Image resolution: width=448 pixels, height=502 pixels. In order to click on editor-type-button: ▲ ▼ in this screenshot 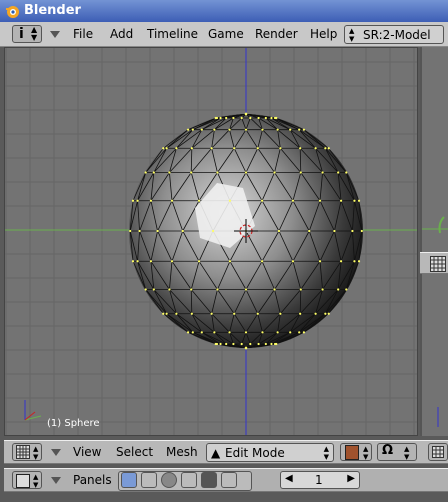, I will do `click(27, 452)`.